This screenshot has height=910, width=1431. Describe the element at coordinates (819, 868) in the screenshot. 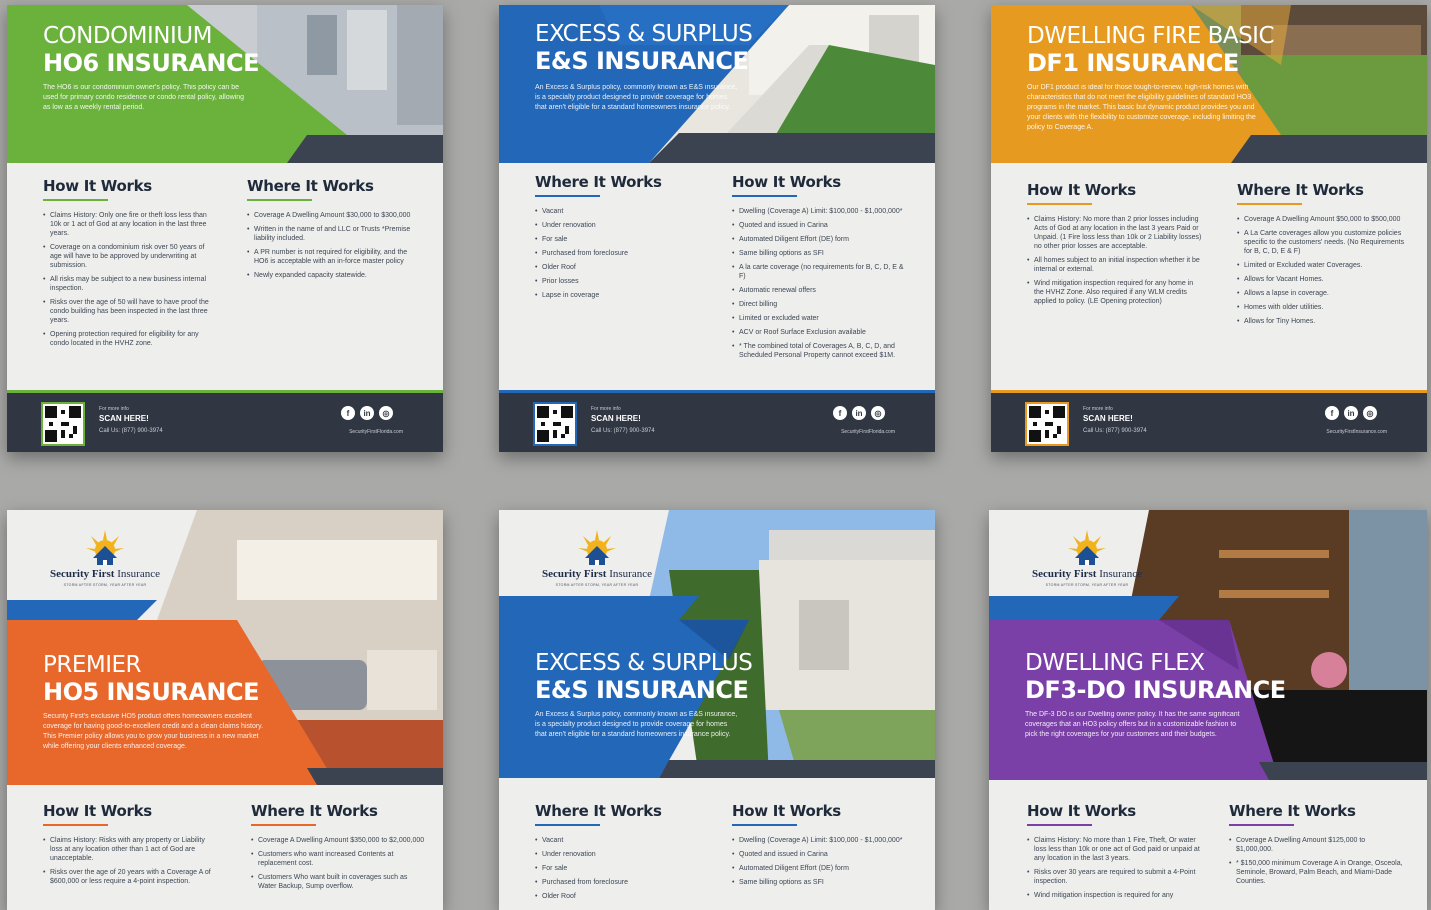

I see `list-item: Automated Diligent Effort (DE) form` at that location.